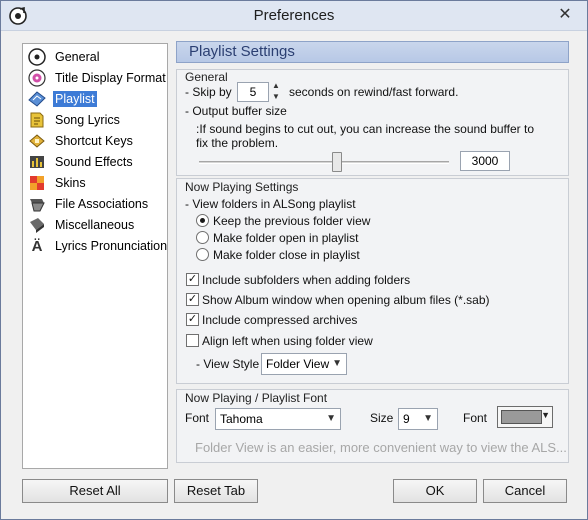  Describe the element at coordinates (206, 77) in the screenshot. I see `general-group-title: General` at that location.